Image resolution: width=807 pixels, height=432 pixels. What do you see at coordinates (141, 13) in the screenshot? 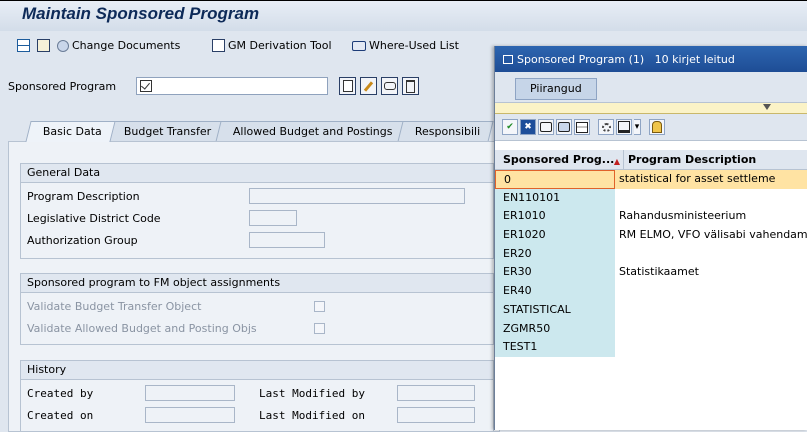
I see `page-title: Maintain Sponsored Program` at bounding box center [141, 13].